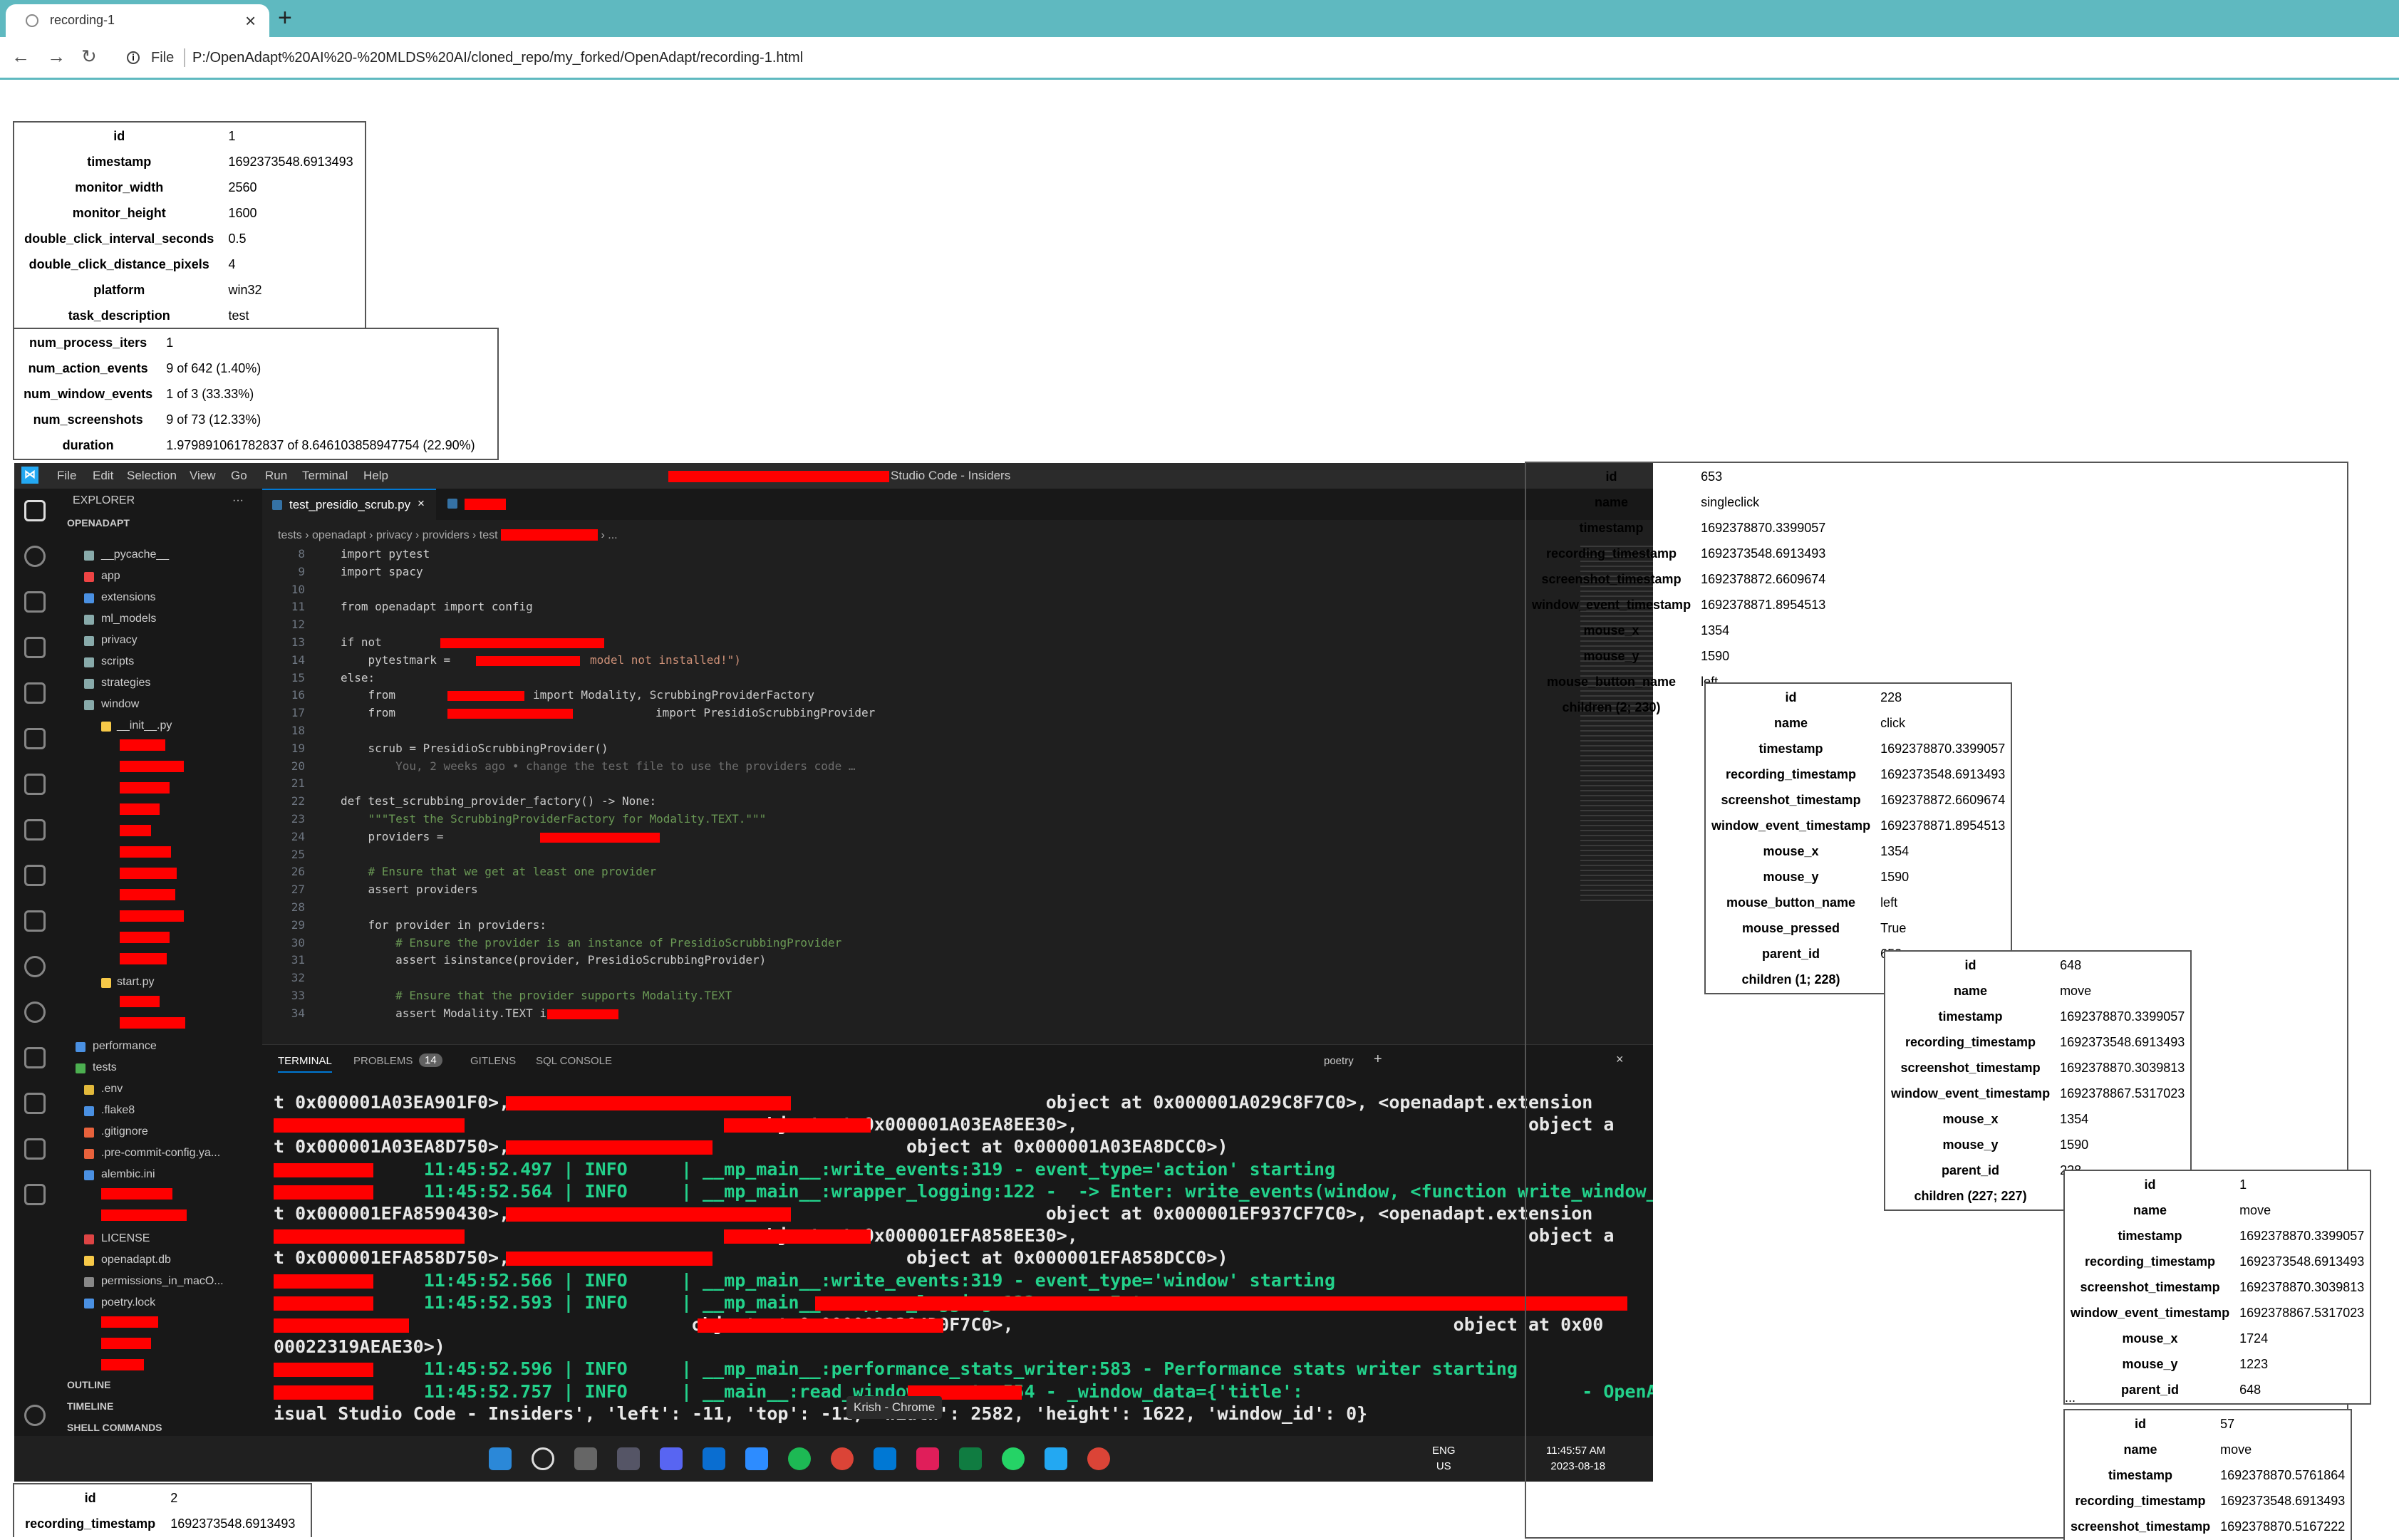 The height and width of the screenshot is (1540, 2399). I want to click on account-icon, so click(35, 1415).